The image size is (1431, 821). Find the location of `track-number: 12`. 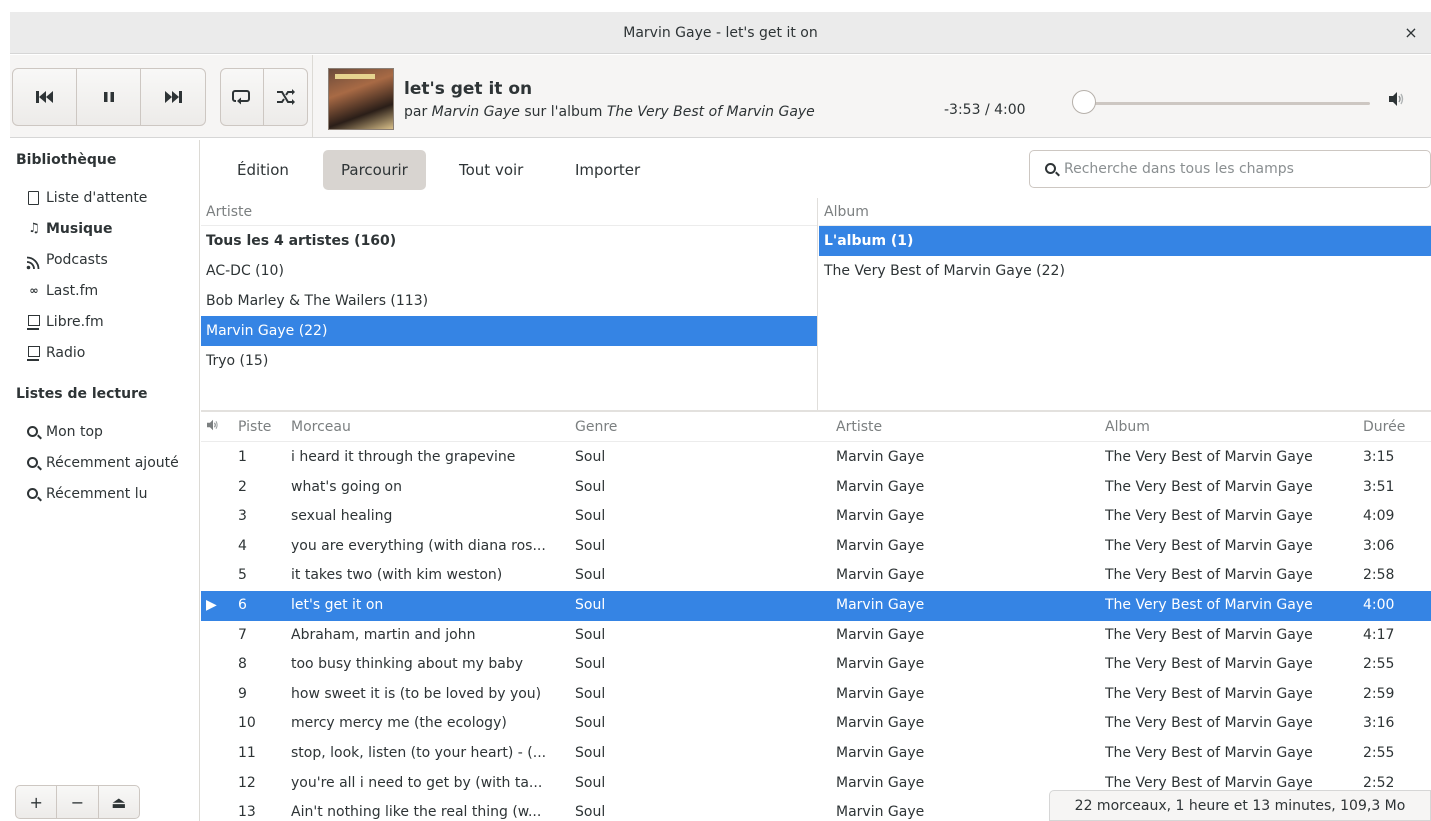

track-number: 12 is located at coordinates (247, 782).